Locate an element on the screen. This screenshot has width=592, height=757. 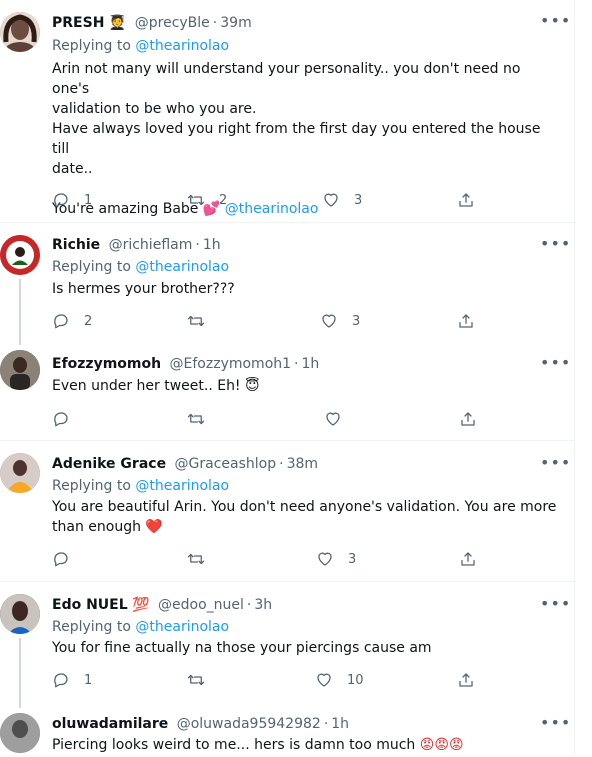
handle: @Graceashlop is located at coordinates (226, 464).